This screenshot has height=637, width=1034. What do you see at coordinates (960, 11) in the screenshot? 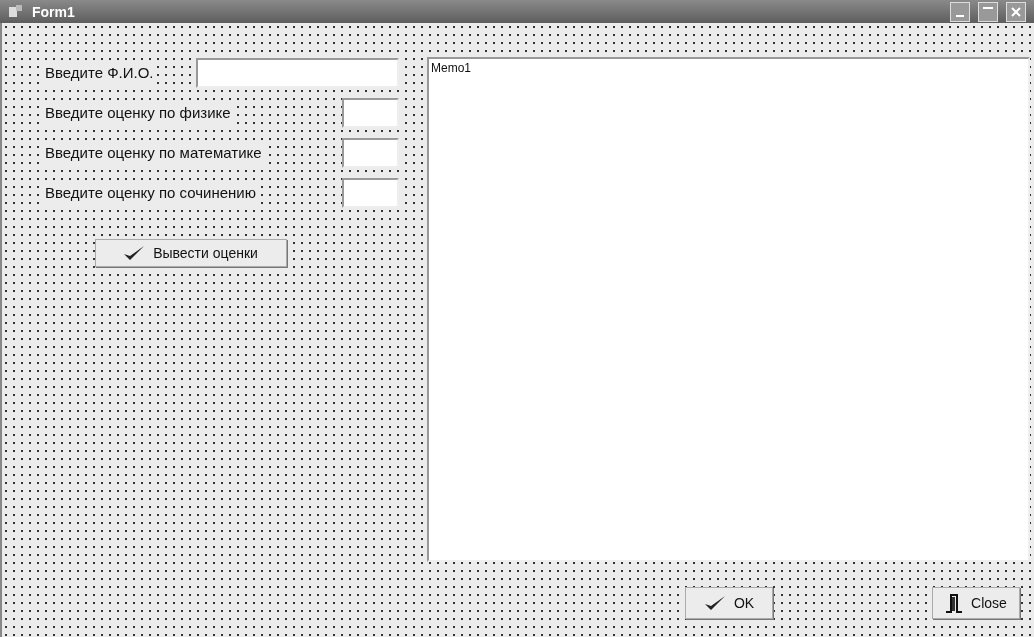
I see `minimize-button` at bounding box center [960, 11].